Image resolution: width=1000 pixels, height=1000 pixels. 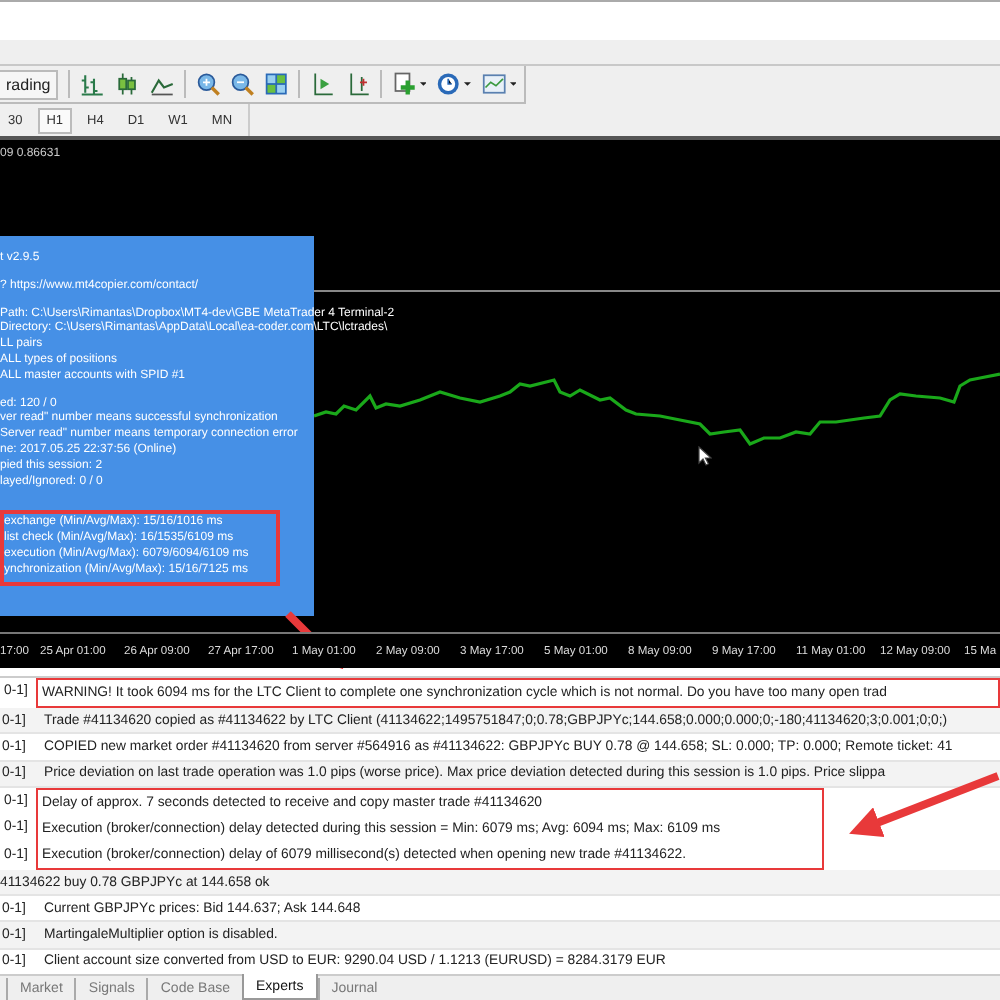 What do you see at coordinates (92, 84) in the screenshot?
I see `bar-chart-icon` at bounding box center [92, 84].